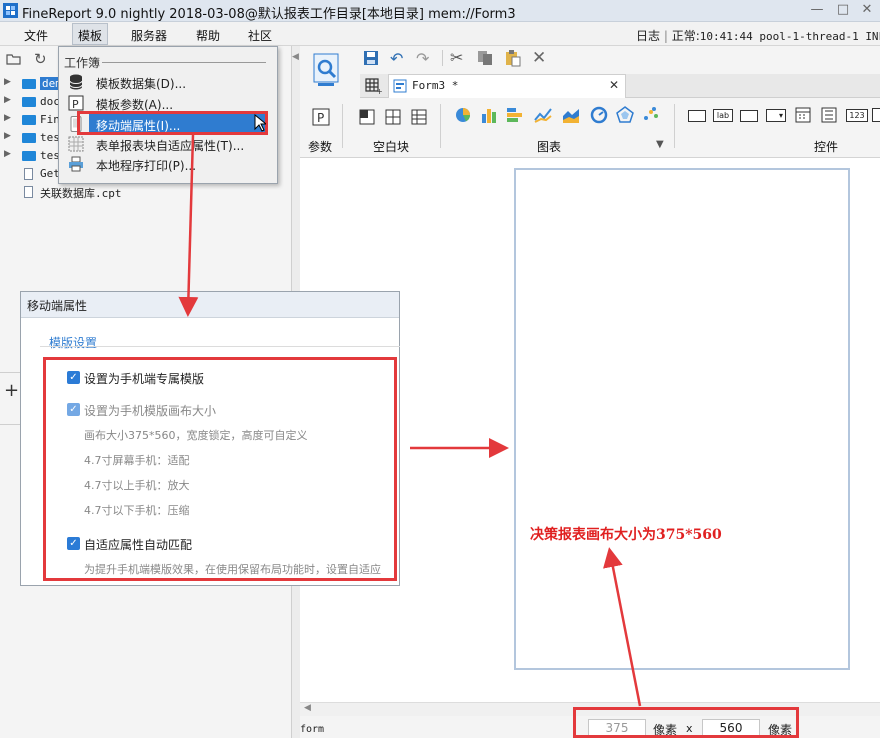 Image resolution: width=880 pixels, height=738 pixels. I want to click on annotation-text: 决策报表画布大小为375*560, so click(626, 535).